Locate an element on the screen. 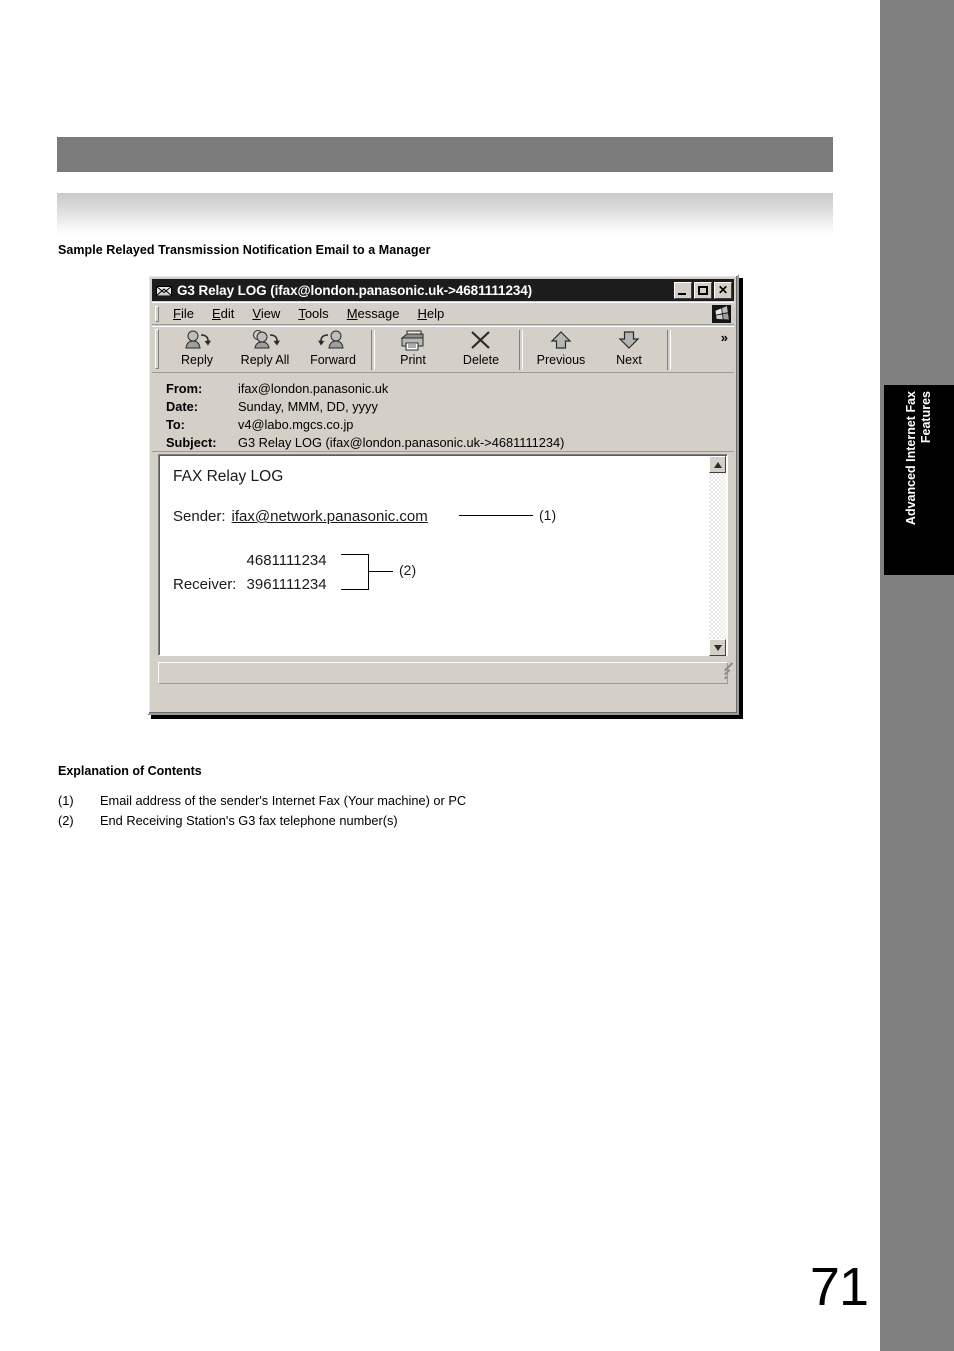  toolbar-button-delete: Delete is located at coordinates (481, 348).